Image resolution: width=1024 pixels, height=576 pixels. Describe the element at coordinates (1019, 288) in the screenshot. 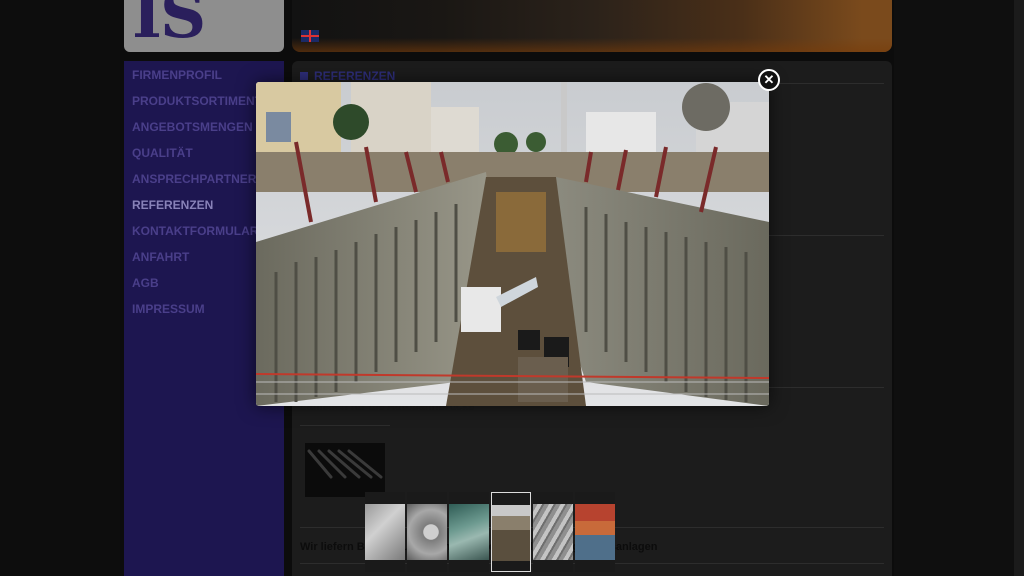

I see `scrollbar` at that location.